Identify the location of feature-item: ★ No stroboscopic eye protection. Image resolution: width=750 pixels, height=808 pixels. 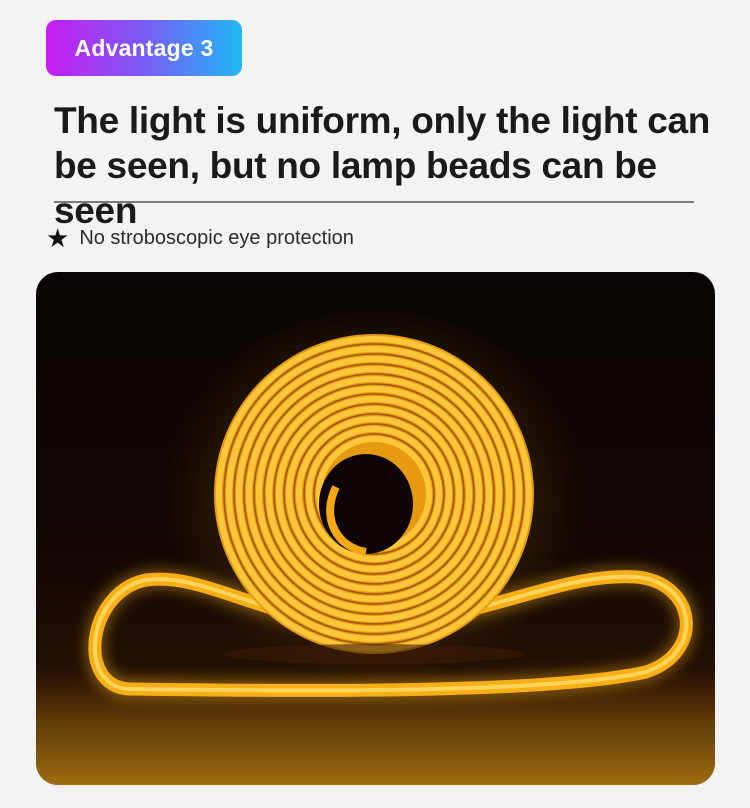
(200, 238).